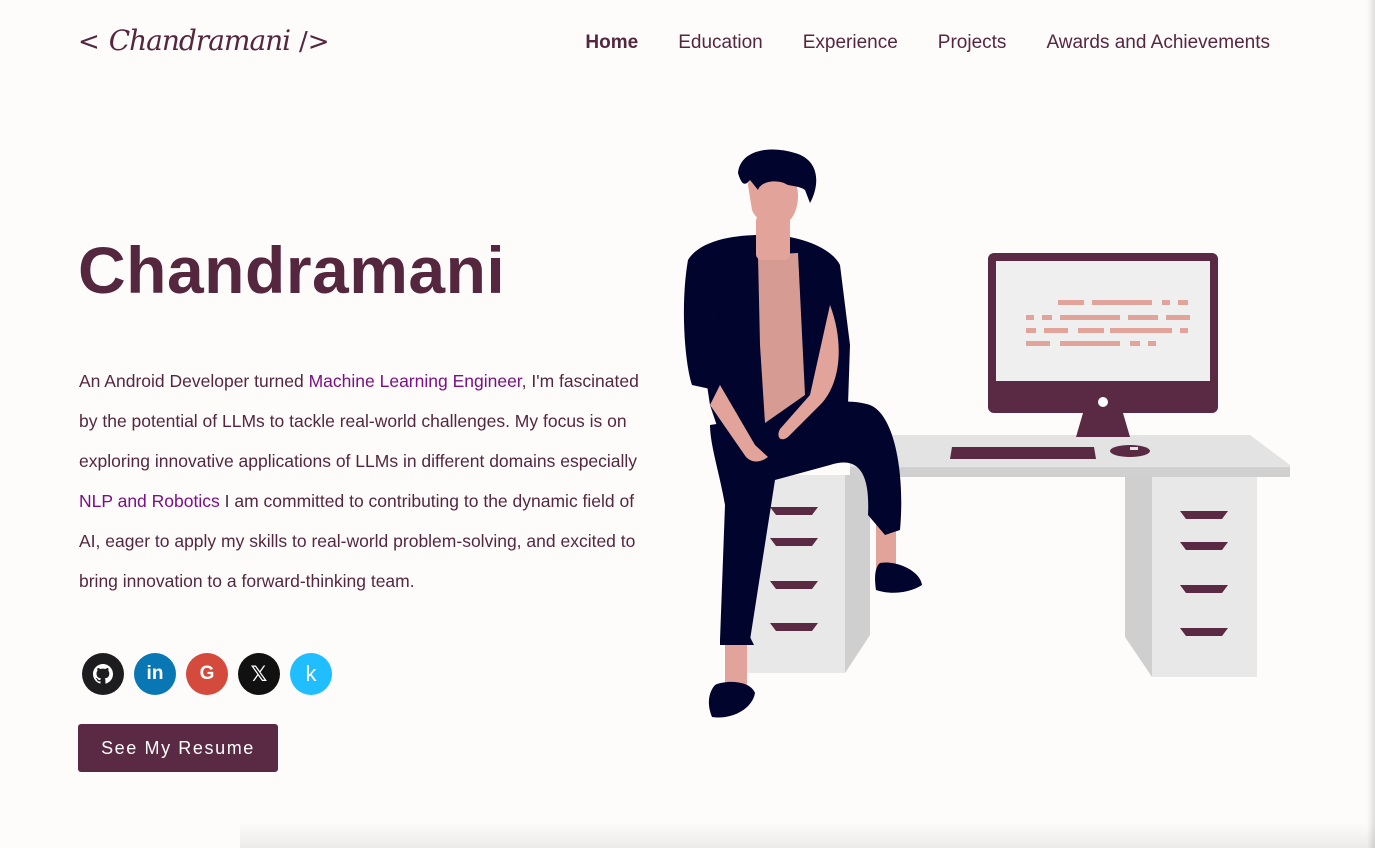 The width and height of the screenshot is (1375, 848). I want to click on resume-button: See My Resume, so click(178, 748).